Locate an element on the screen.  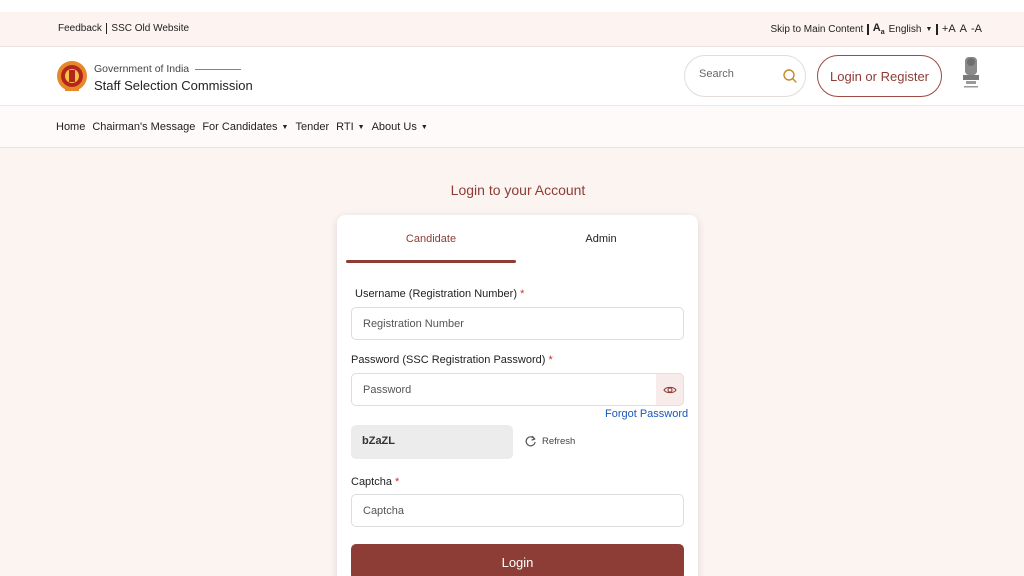
nav-item-label: For Candidates is located at coordinates (240, 127).